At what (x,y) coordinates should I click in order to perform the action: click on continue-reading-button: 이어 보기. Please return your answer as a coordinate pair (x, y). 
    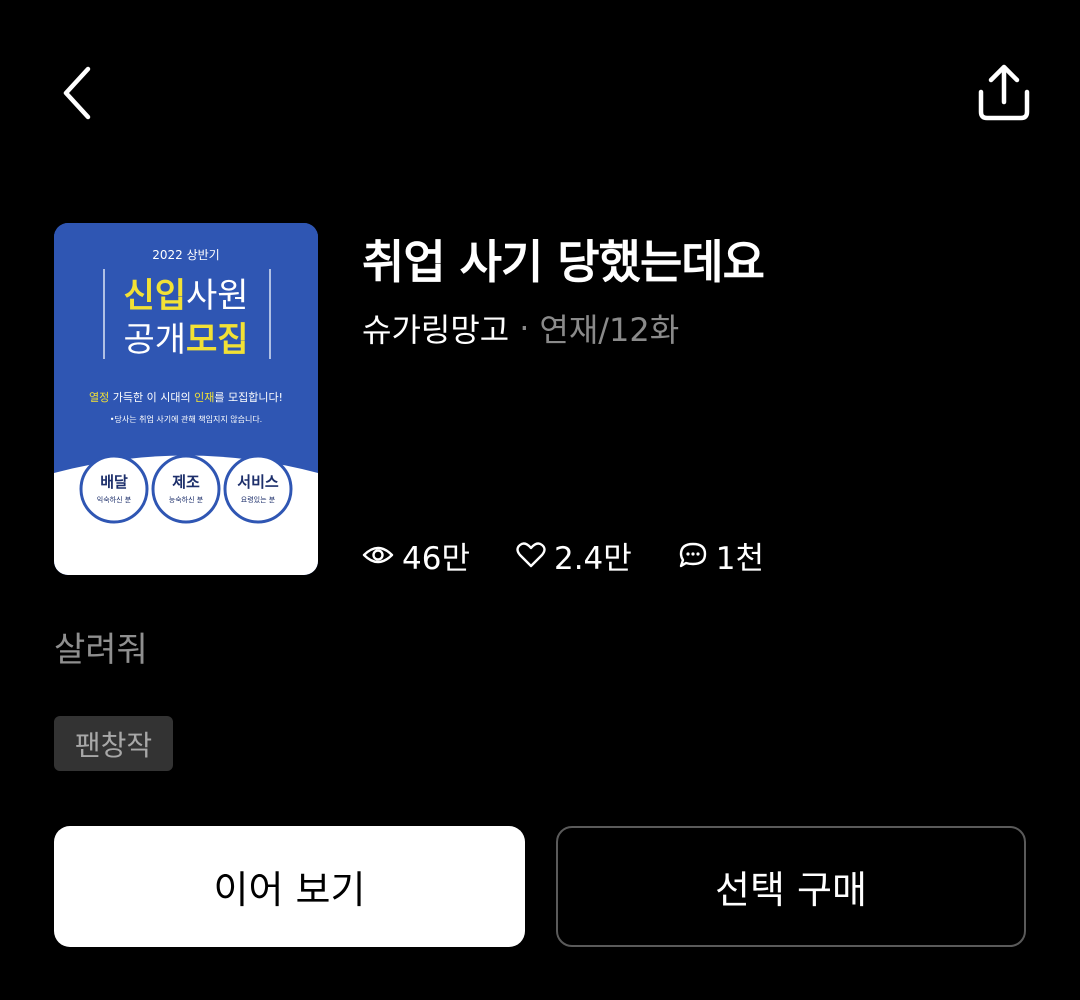
    Looking at the image, I should click on (289, 886).